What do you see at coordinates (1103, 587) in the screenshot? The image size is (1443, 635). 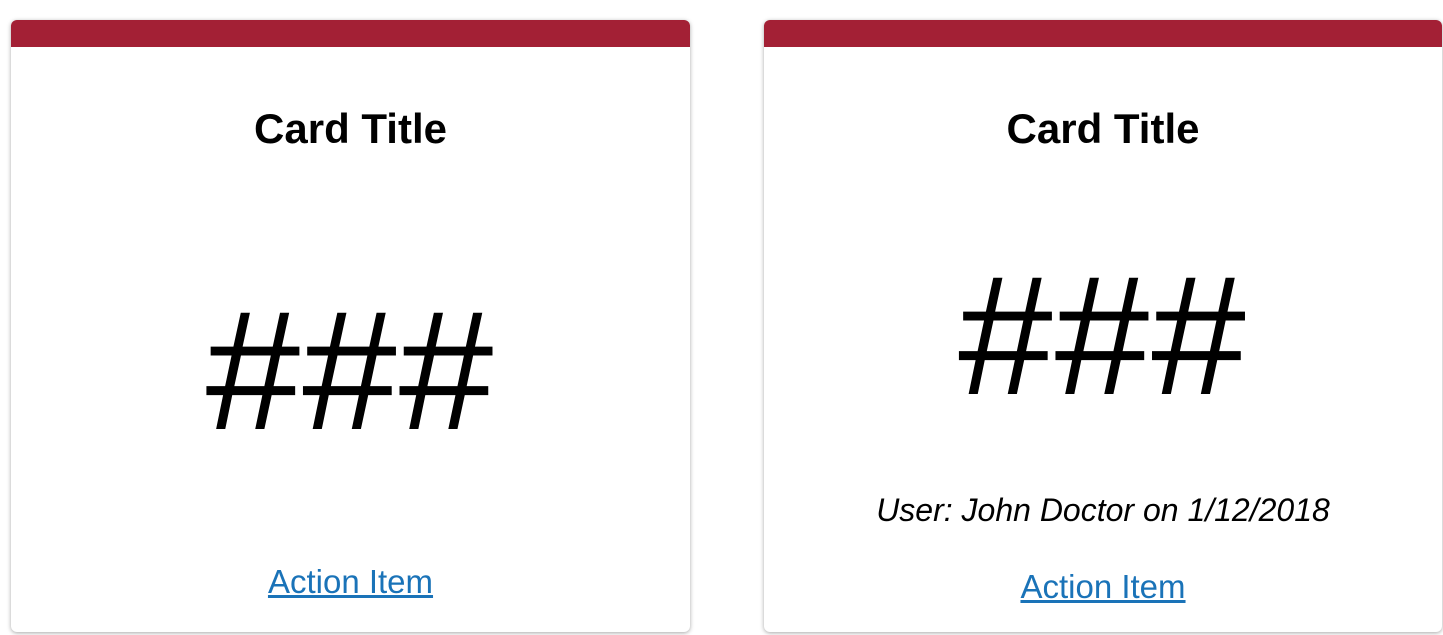 I see `card-2-action-link: Action Item` at bounding box center [1103, 587].